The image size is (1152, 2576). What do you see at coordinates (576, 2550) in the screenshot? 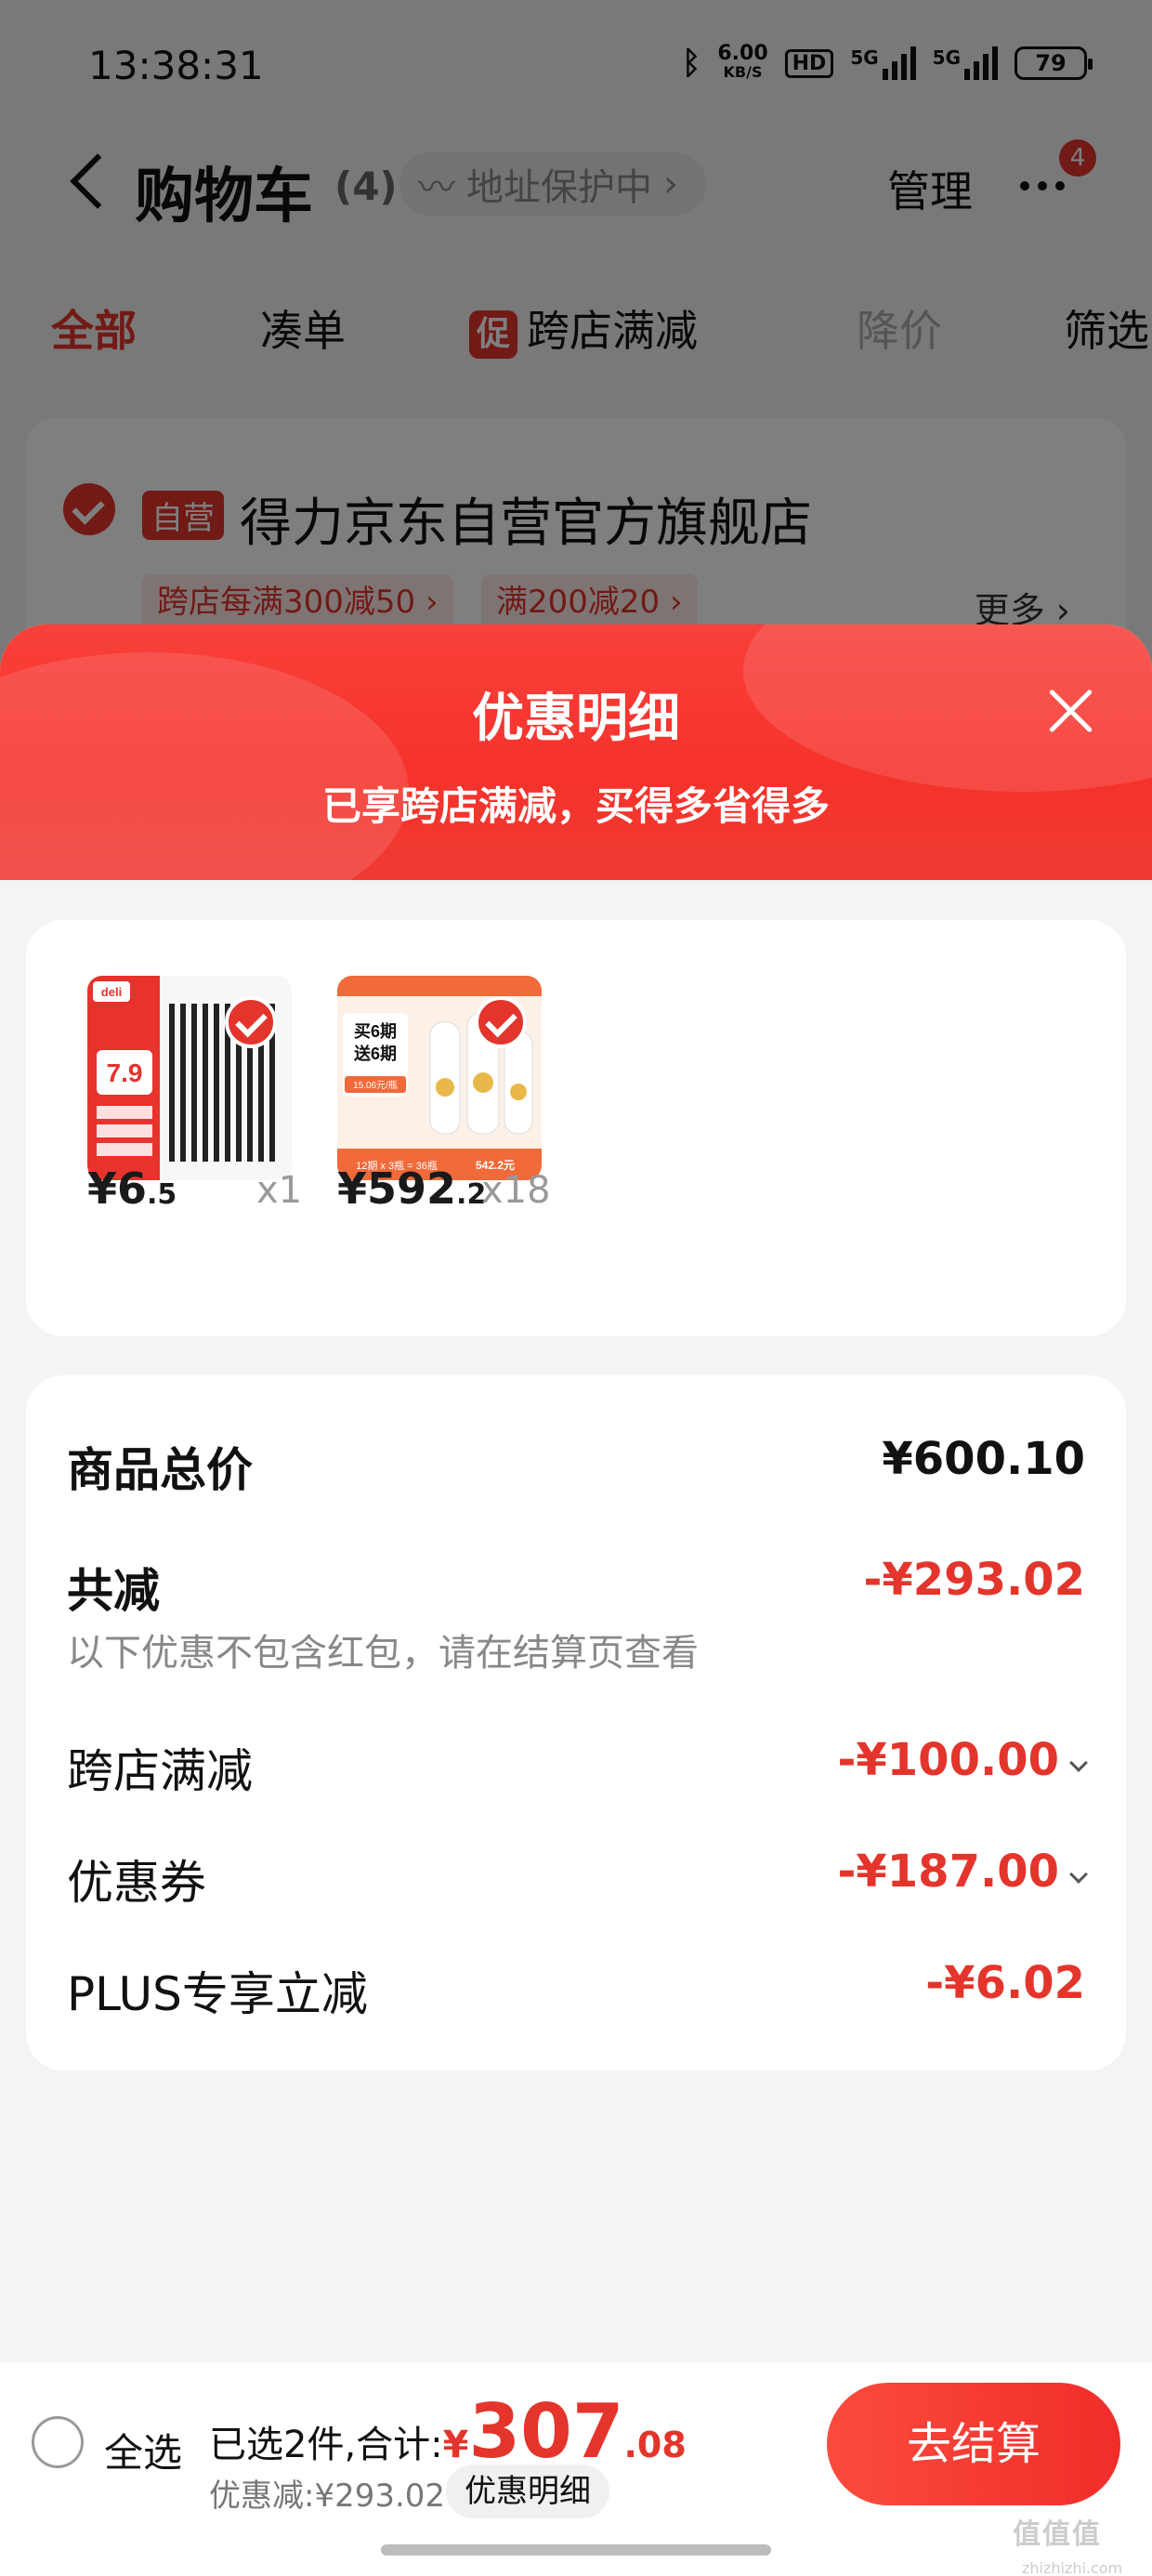
I see `home-indicator` at bounding box center [576, 2550].